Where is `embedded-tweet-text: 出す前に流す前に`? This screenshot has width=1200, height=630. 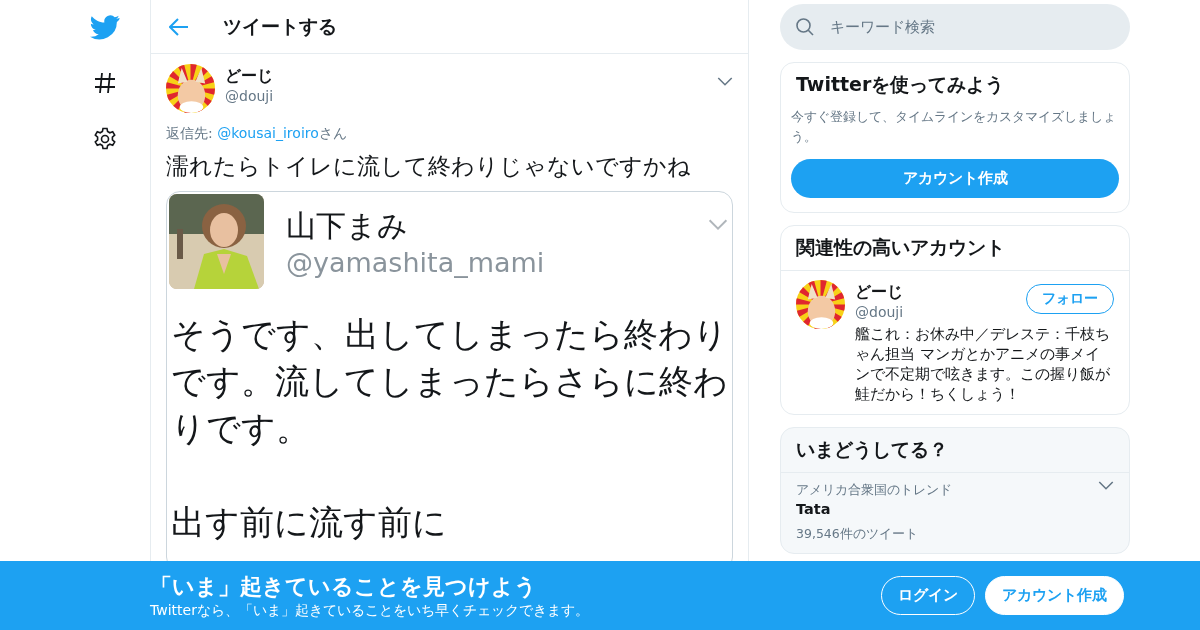
embedded-tweet-text: 出す前に流す前に is located at coordinates (309, 522).